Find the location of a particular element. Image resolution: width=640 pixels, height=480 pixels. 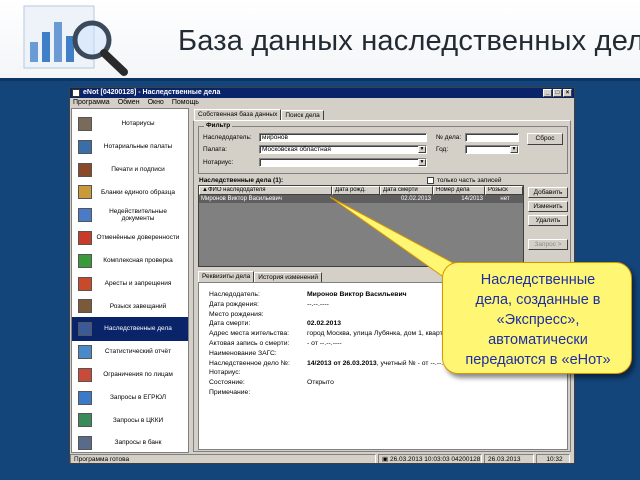

year-label: Год: is located at coordinates (442, 149).